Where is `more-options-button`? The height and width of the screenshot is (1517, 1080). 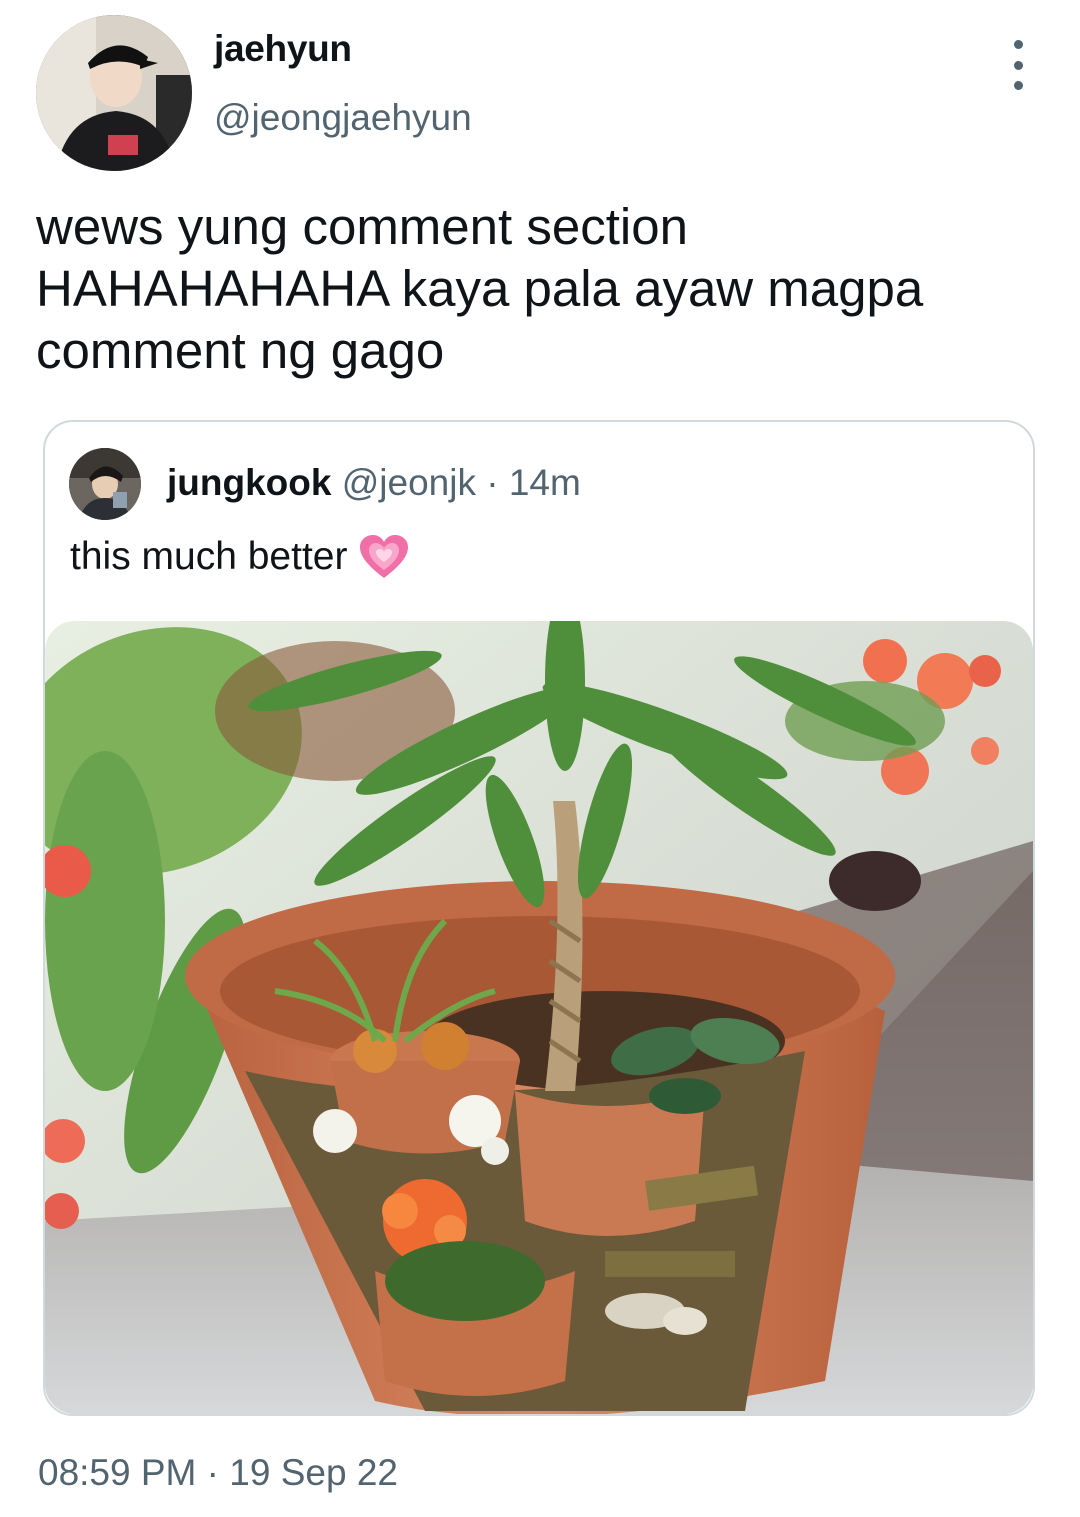 more-options-button is located at coordinates (1018, 65).